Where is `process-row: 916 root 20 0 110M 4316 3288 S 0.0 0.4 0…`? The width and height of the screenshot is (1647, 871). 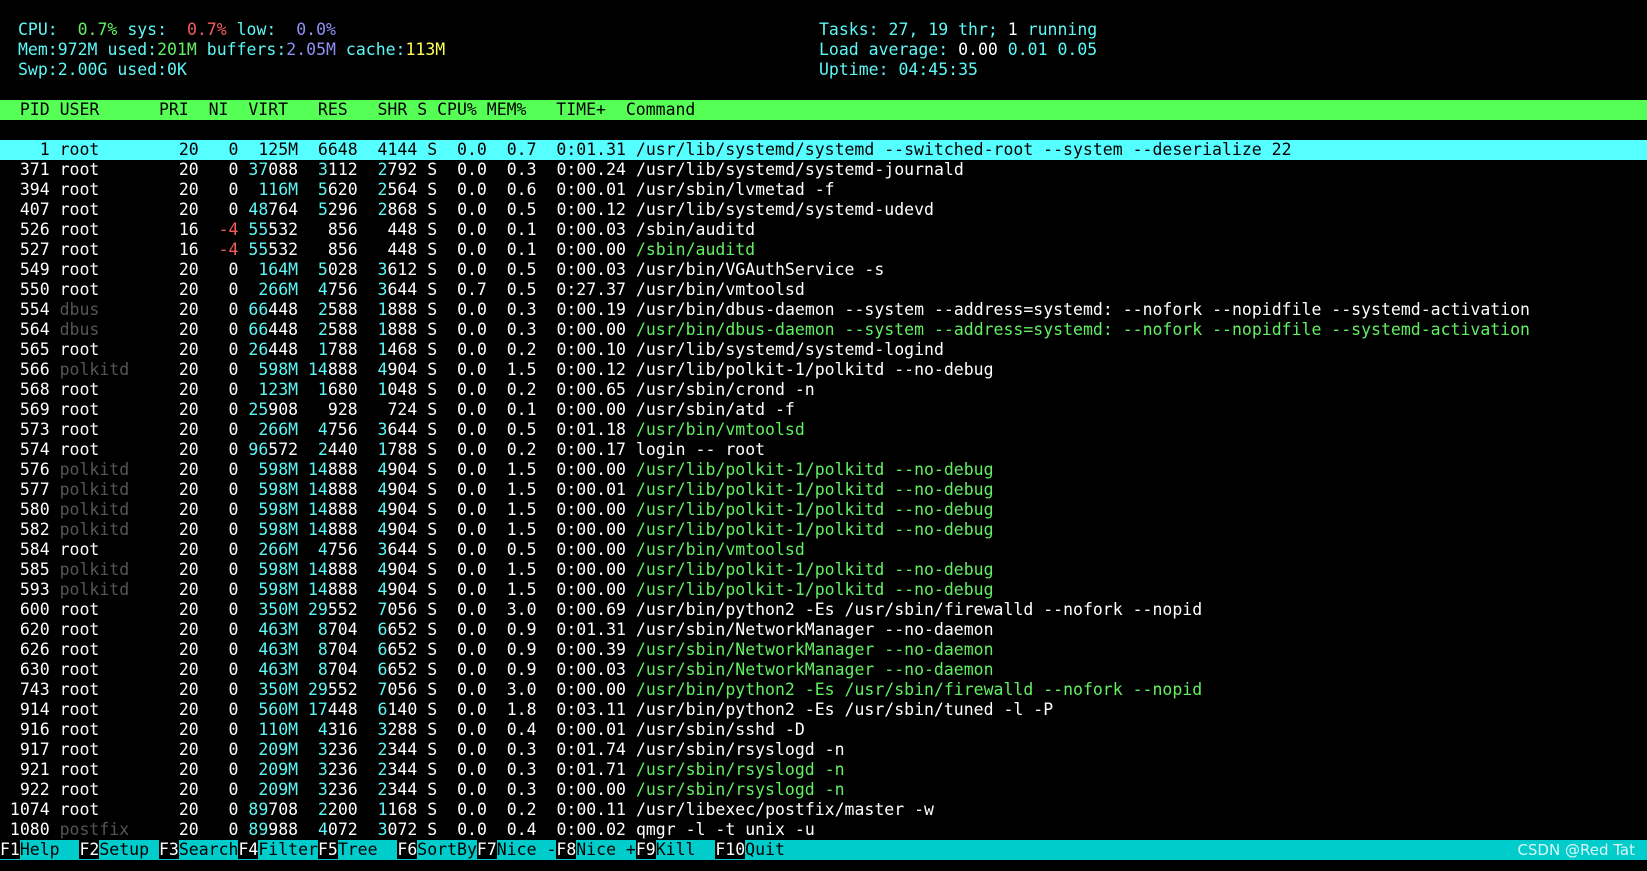
process-row: 916 root 20 0 110M 4316 3288 S 0.0 0.4 0… is located at coordinates (823, 730).